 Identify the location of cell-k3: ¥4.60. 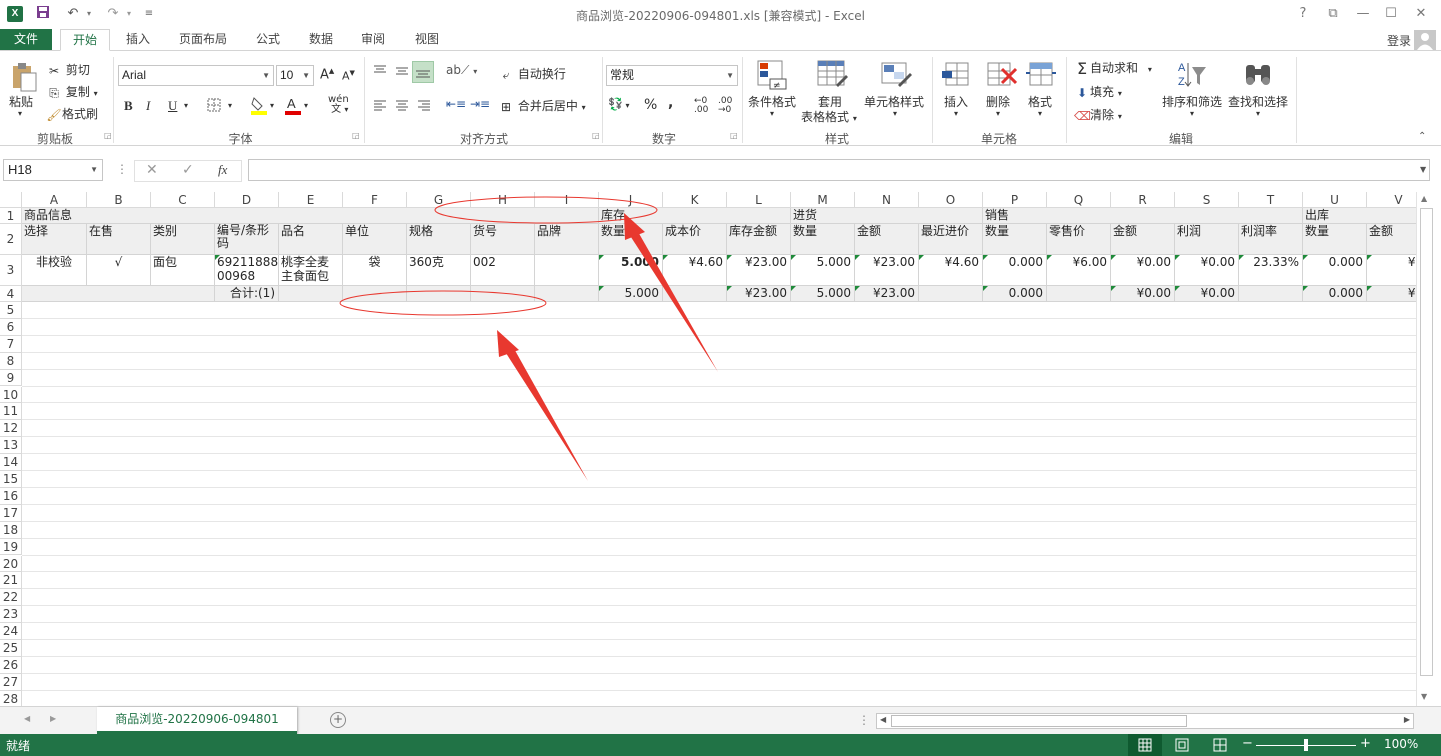
(695, 270).